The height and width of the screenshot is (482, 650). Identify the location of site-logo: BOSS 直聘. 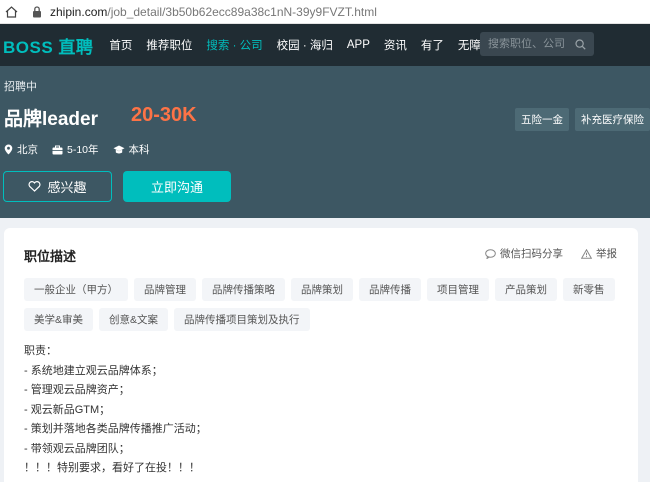
(48, 45).